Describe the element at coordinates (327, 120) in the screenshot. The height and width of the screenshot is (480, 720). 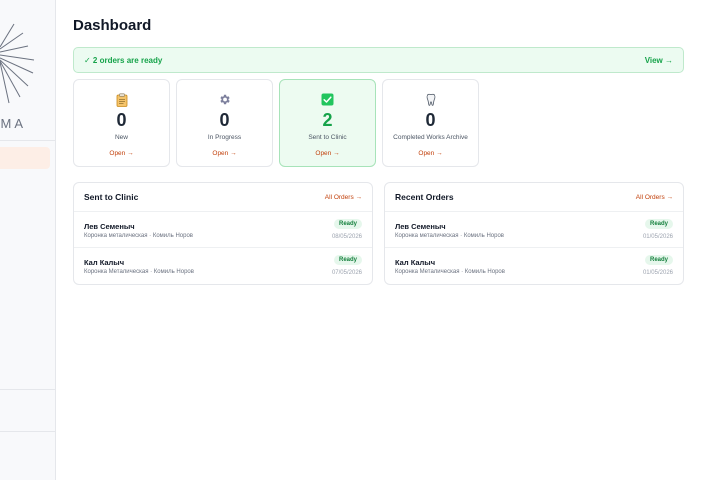
I see `stat-value: 2` at that location.